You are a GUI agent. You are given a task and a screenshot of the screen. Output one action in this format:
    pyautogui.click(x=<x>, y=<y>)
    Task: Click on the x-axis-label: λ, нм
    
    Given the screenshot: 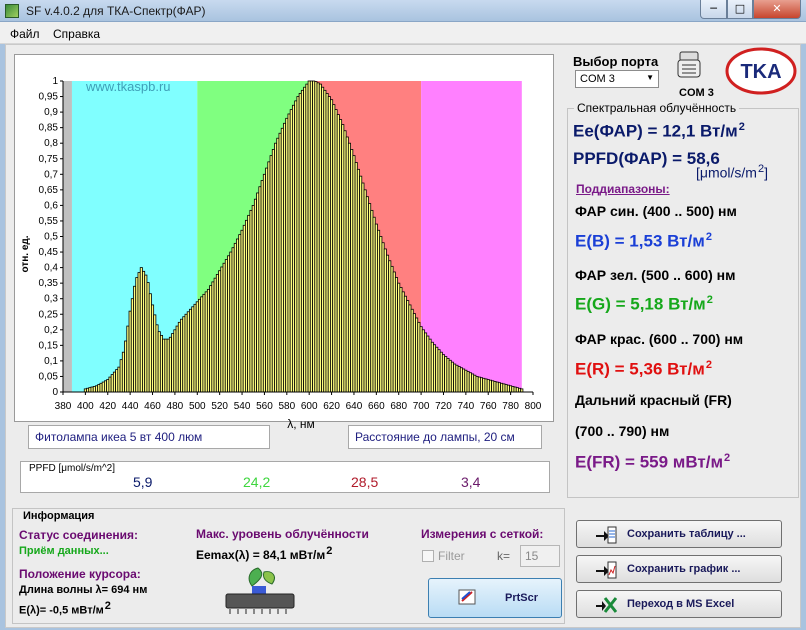 What is the action you would take?
    pyautogui.click(x=301, y=424)
    